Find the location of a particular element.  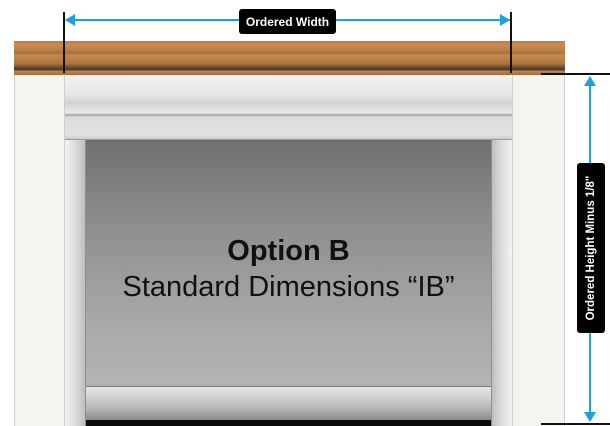

shade-cassette is located at coordinates (288, 107).